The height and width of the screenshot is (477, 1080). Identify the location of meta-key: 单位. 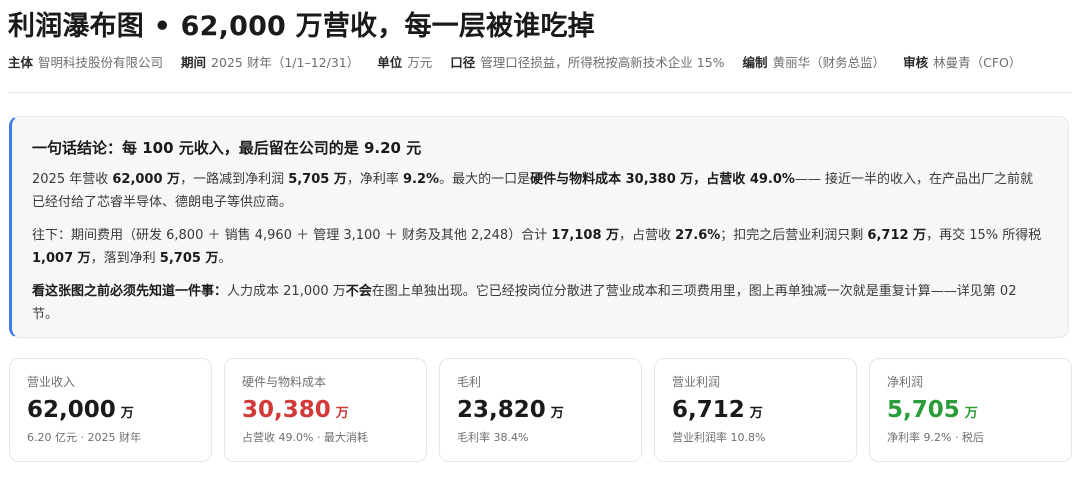
(390, 62).